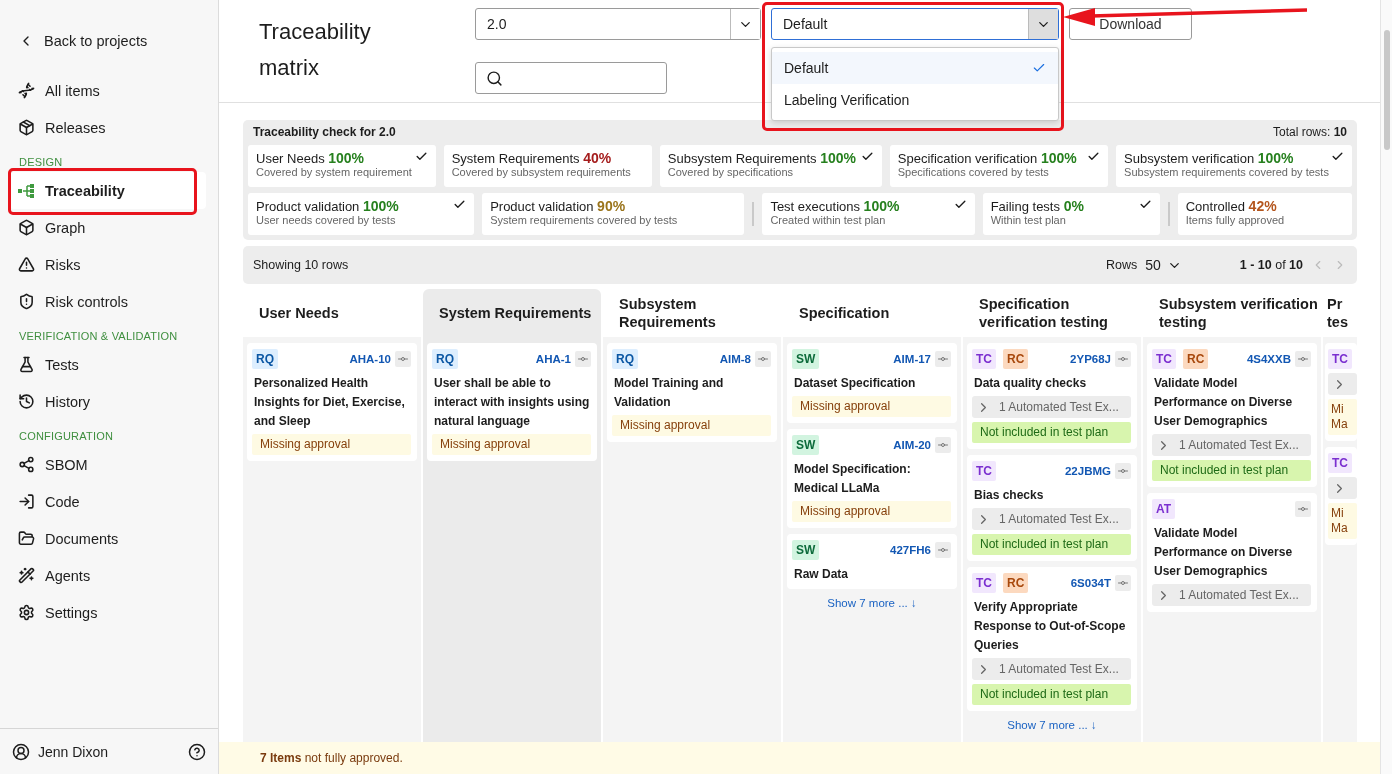 This screenshot has height=774, width=1392. What do you see at coordinates (1163, 265) in the screenshot?
I see `rows-select: 50` at bounding box center [1163, 265].